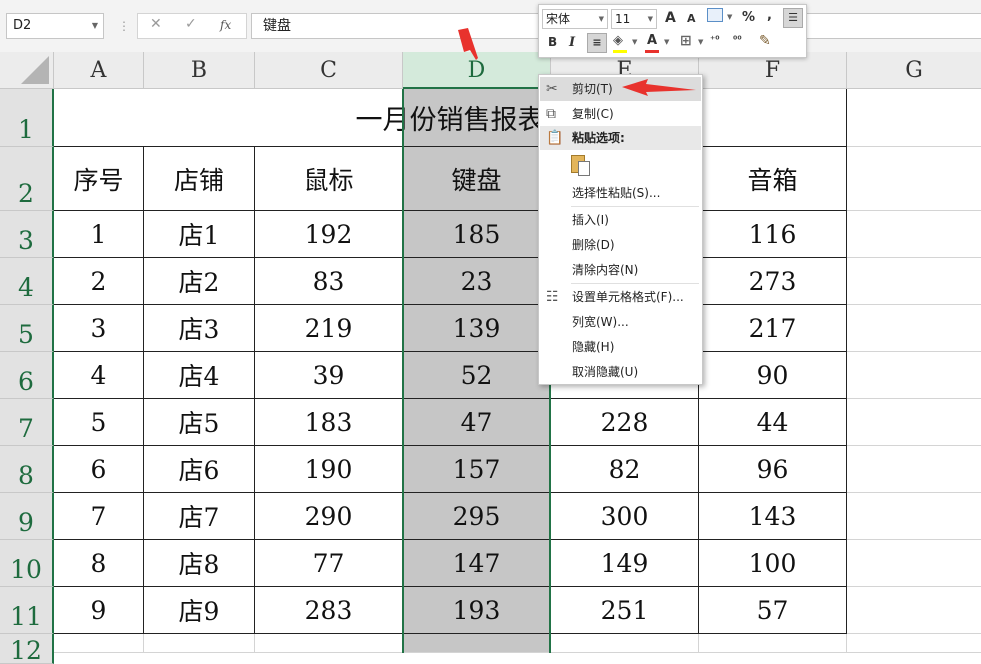 The image size is (981, 664). Describe the element at coordinates (577, 62) in the screenshot. I see `annotation-arrows` at that location.